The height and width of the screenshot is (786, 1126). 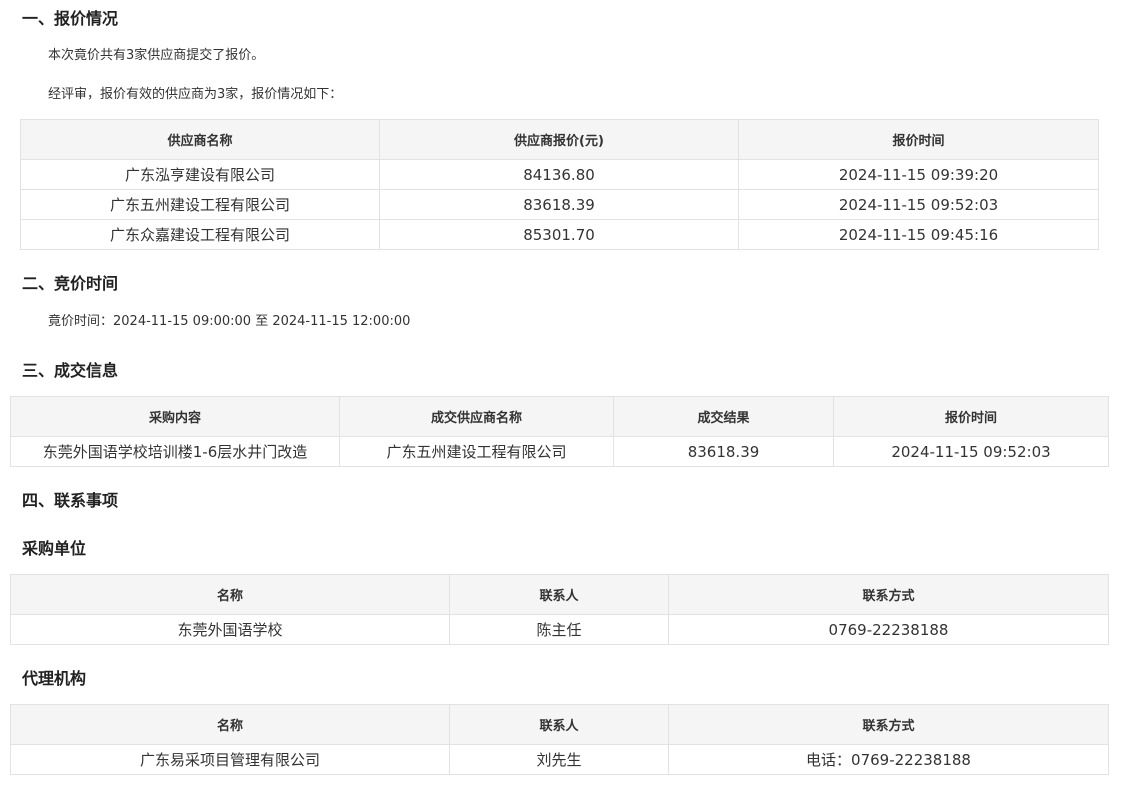 I want to click on contact-method-cell: 电话：0769-22238188, so click(x=888, y=759).